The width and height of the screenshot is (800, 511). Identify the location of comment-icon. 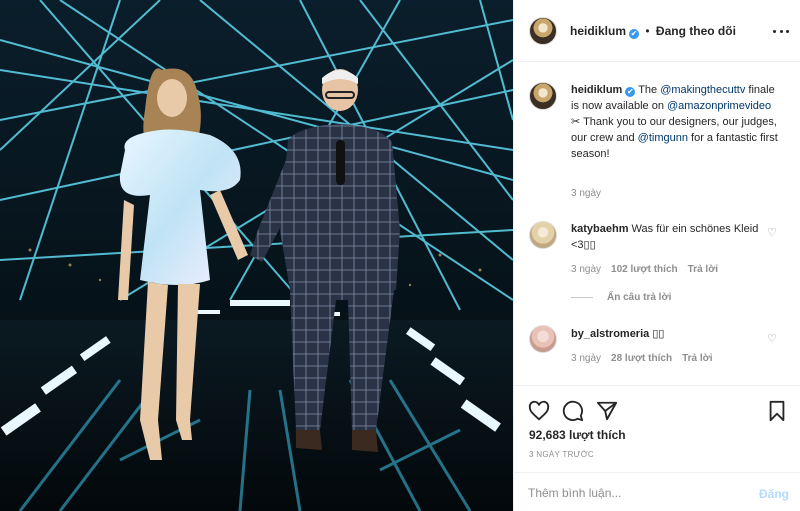
(573, 411).